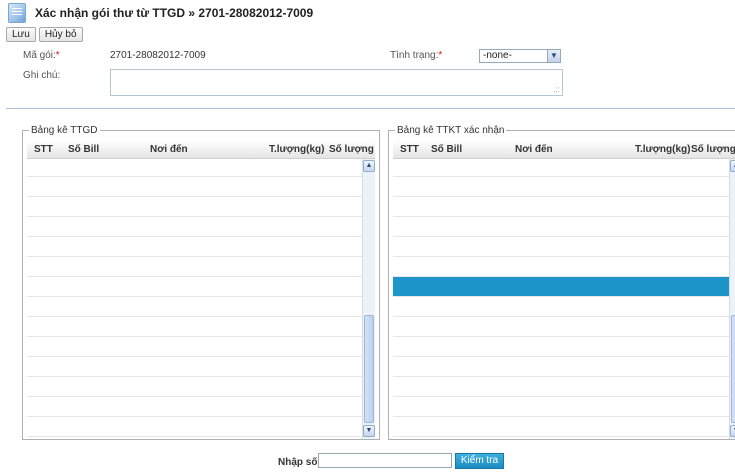  Describe the element at coordinates (564, 149) in the screenshot. I see `right-grid-header: STT Số Bill Nơi đến T.lượng(kg) Số lượng` at that location.